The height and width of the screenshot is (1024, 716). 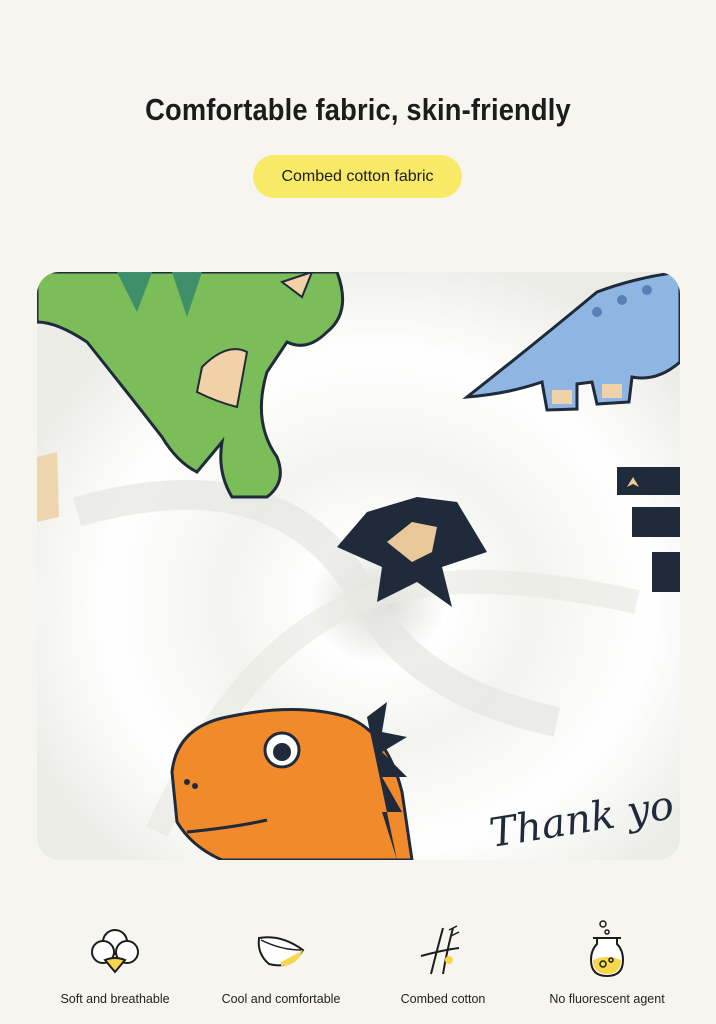 What do you see at coordinates (607, 999) in the screenshot?
I see `feature-label: No fluorescent agent` at bounding box center [607, 999].